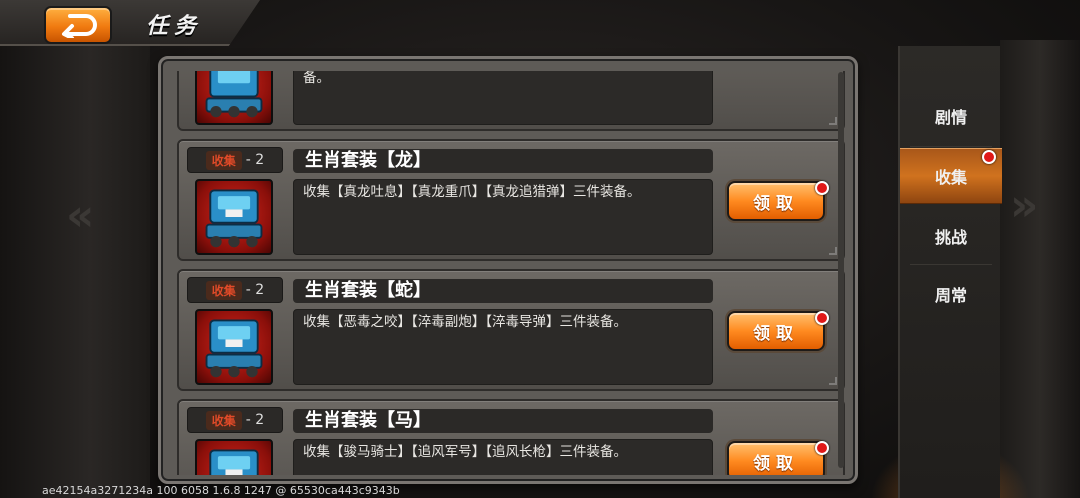 The height and width of the screenshot is (498, 1080). What do you see at coordinates (174, 26) in the screenshot?
I see `page-title: 任务` at bounding box center [174, 26].